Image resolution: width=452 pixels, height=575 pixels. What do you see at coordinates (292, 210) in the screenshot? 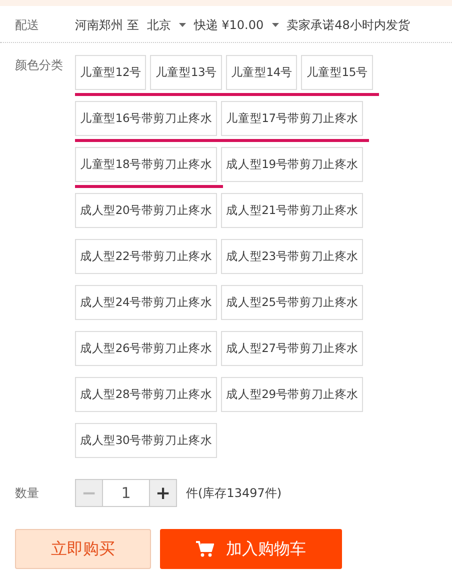
I see `option-button: 成人型21号带剪刀止疼水` at bounding box center [292, 210].